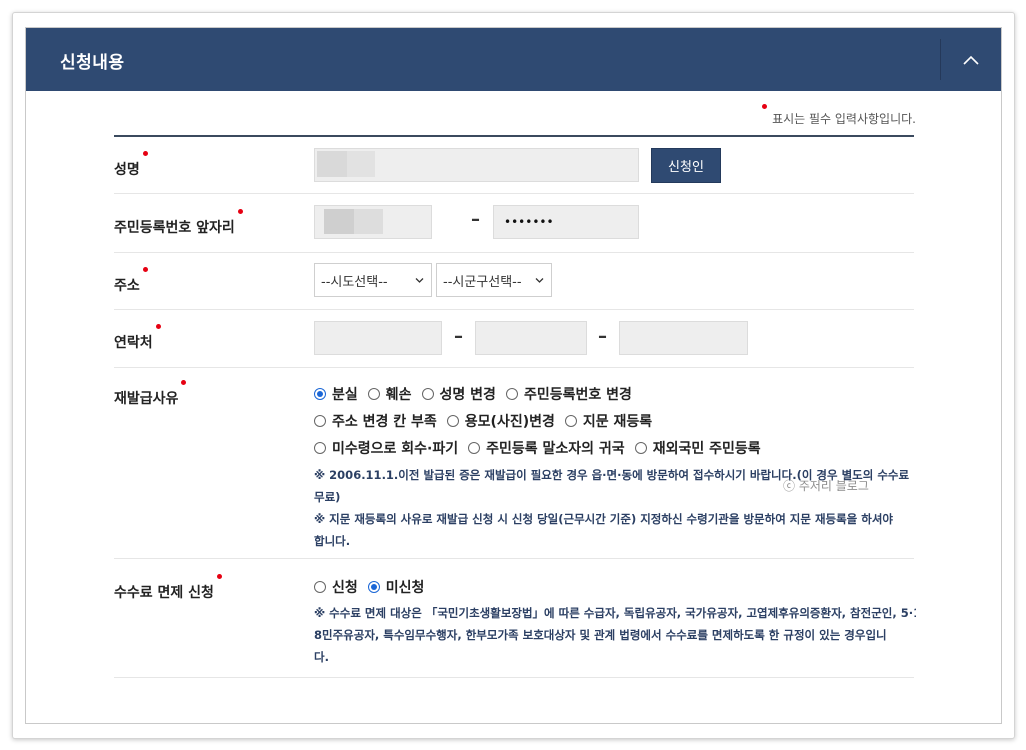 Image resolution: width=1026 pixels, height=750 pixels. Describe the element at coordinates (398, 395) in the screenshot. I see `radio-label: 훼손` at that location.